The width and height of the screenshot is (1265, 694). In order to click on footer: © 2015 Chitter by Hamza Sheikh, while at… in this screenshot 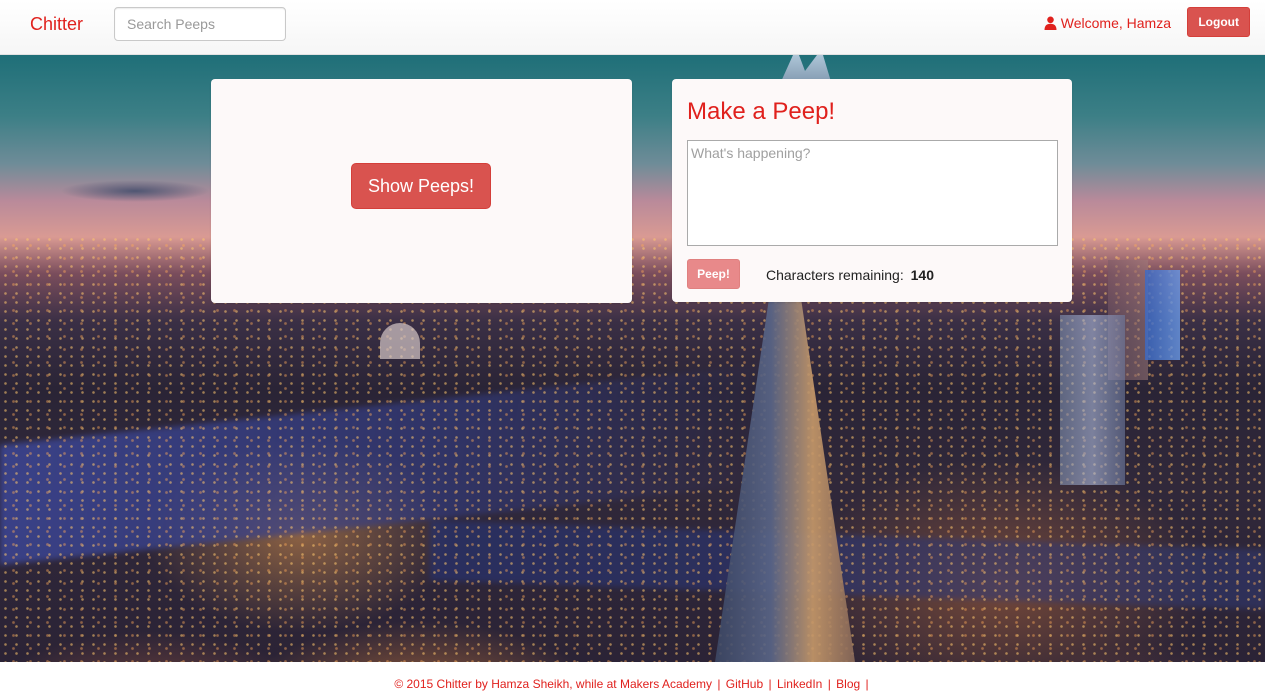, I will do `click(632, 678)`.